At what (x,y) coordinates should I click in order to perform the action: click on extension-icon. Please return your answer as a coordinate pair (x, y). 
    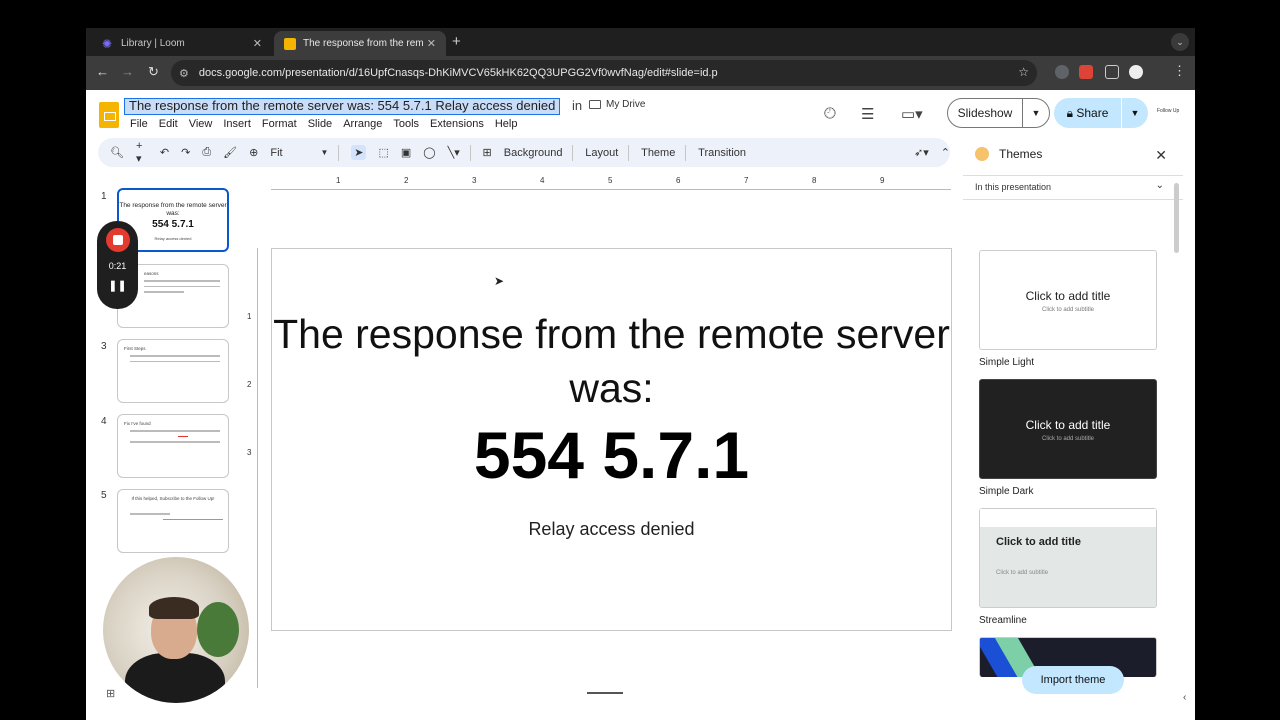
    Looking at the image, I should click on (1062, 72).